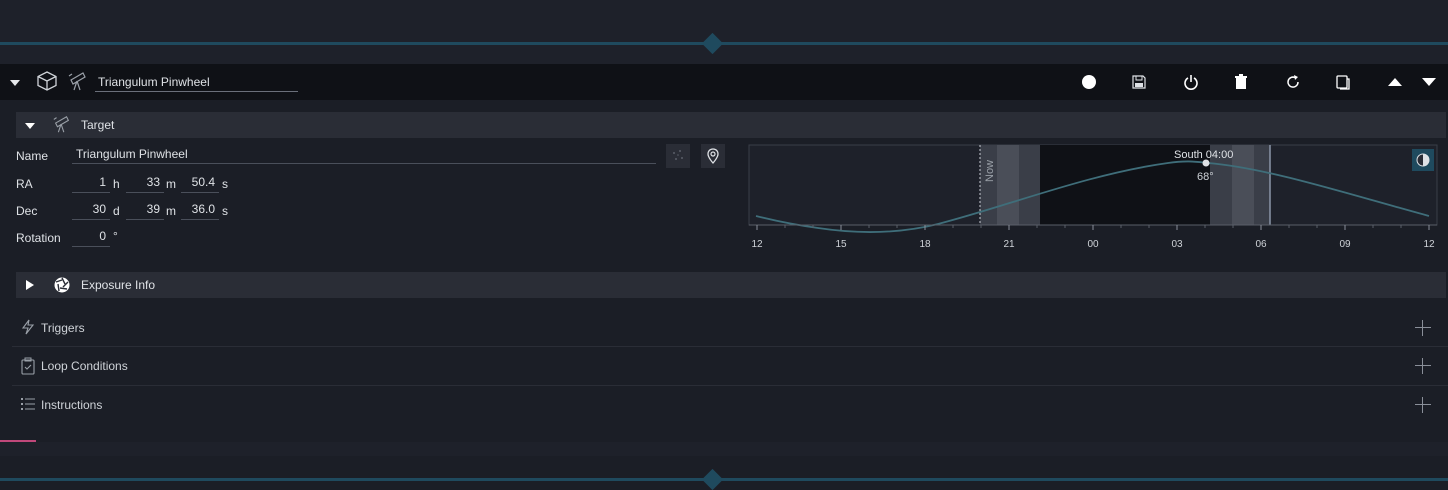 The image size is (1448, 490). Describe the element at coordinates (1343, 82) in the screenshot. I see `copy-icon` at that location.